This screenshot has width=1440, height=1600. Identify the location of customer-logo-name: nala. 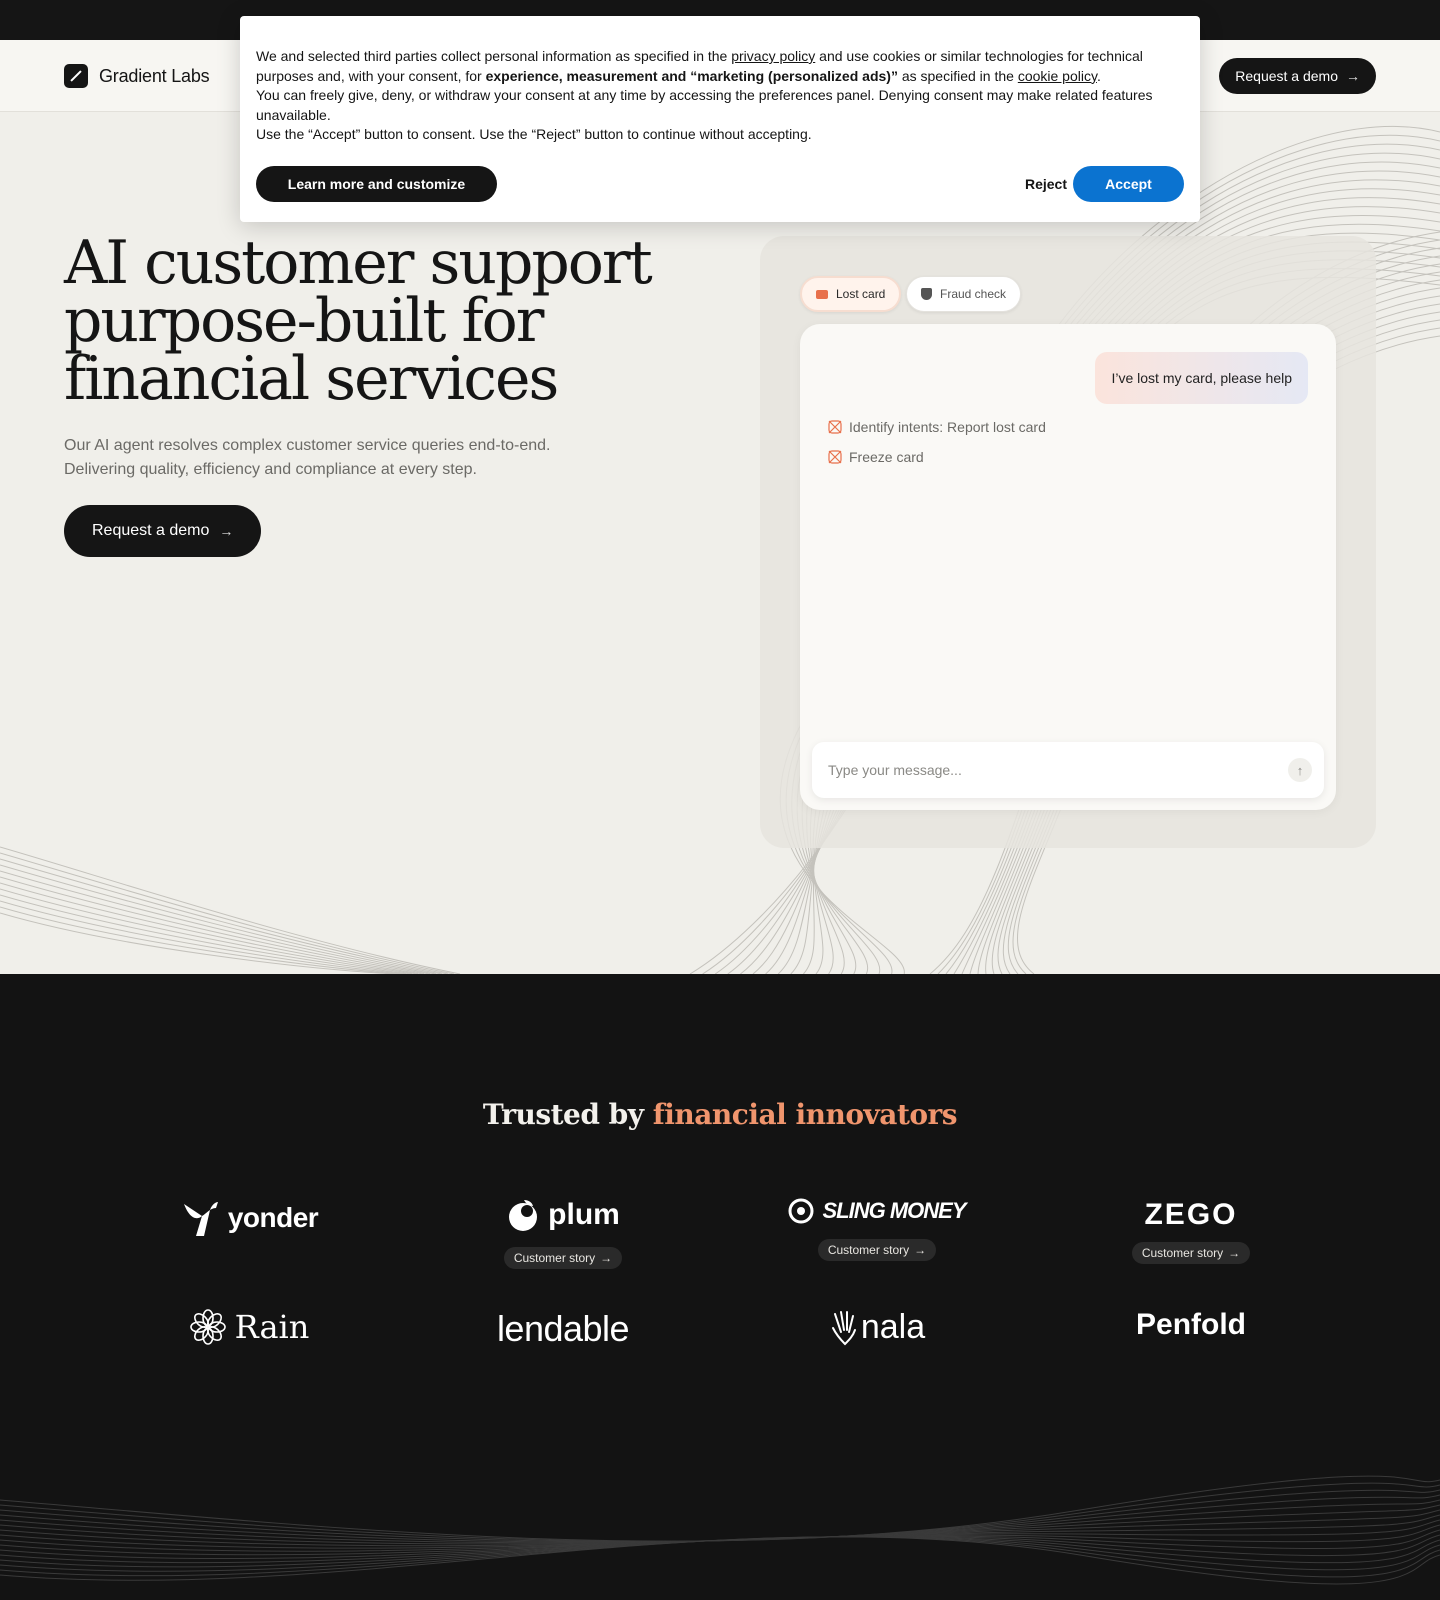
(893, 1327).